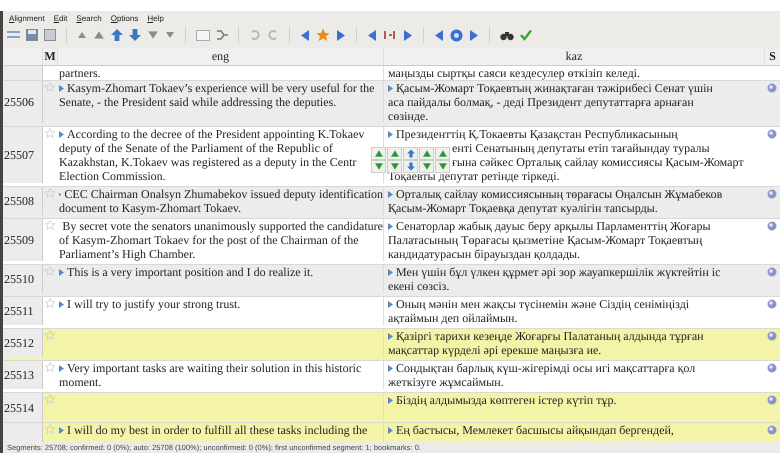 The width and height of the screenshot is (780, 453). Describe the element at coordinates (526, 35) in the screenshot. I see `check-icon` at that location.